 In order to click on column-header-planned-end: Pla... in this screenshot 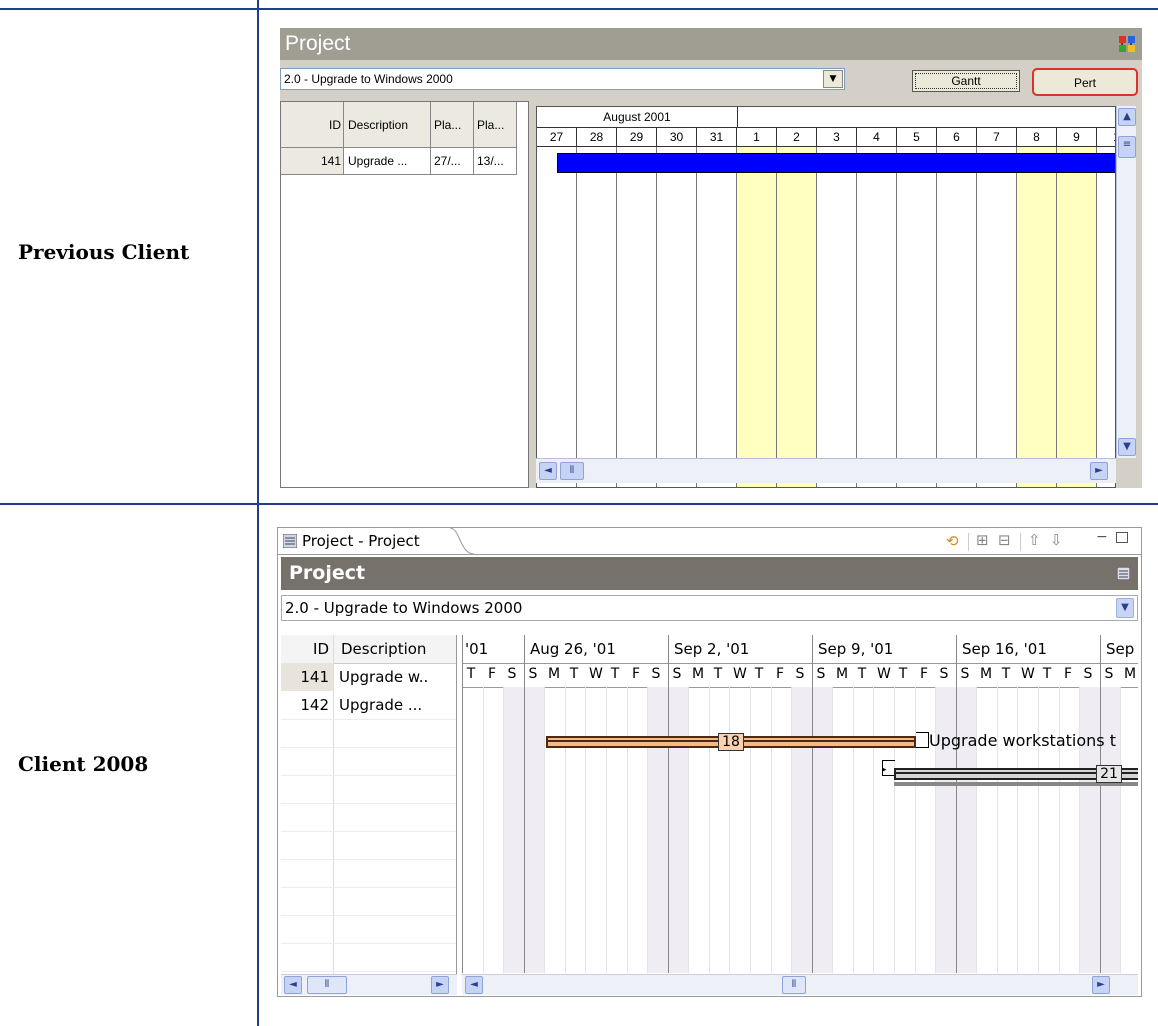, I will do `click(495, 125)`.